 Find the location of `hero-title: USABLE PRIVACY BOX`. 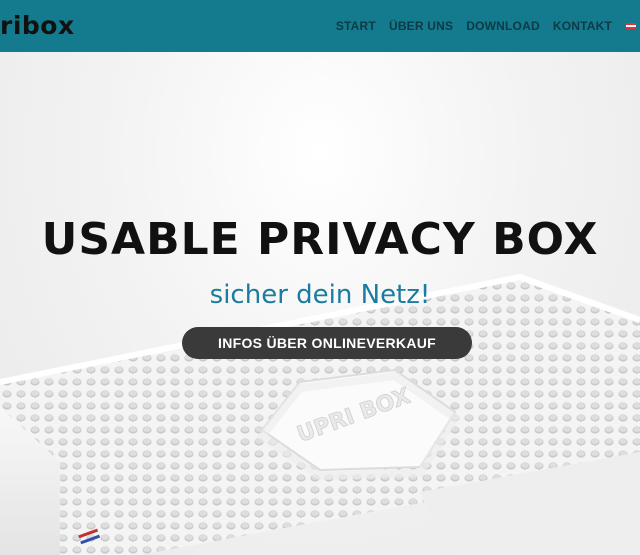

hero-title: USABLE PRIVACY BOX is located at coordinates (320, 239).